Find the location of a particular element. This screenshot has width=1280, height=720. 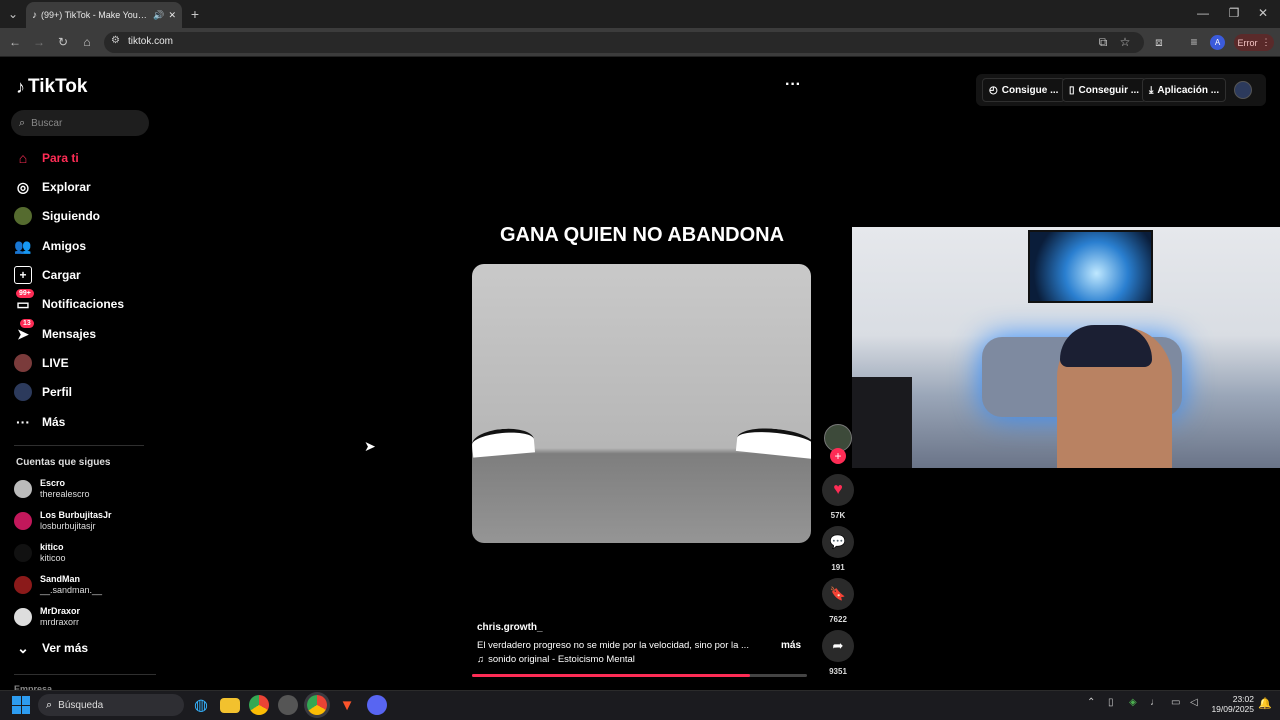

reload-icon: ↻ is located at coordinates (63, 42).